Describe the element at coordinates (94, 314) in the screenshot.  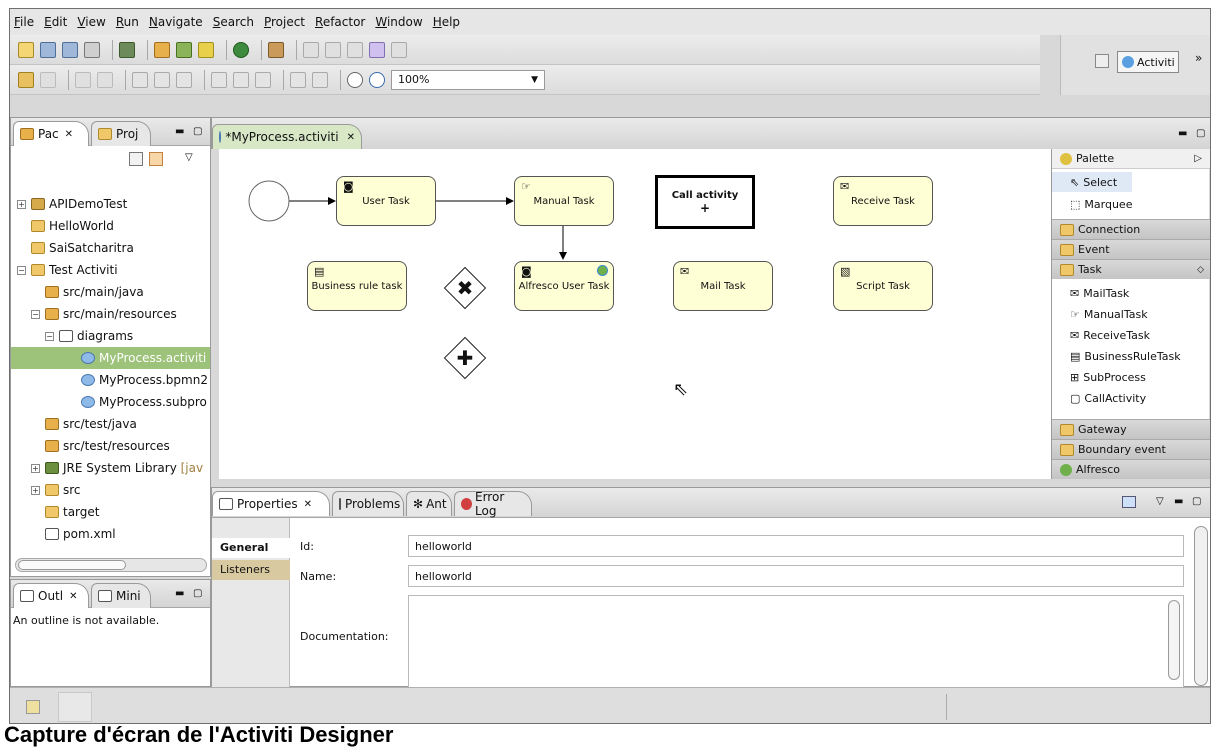
I see `tree-item-src-main-resources: − src/main/resources` at that location.